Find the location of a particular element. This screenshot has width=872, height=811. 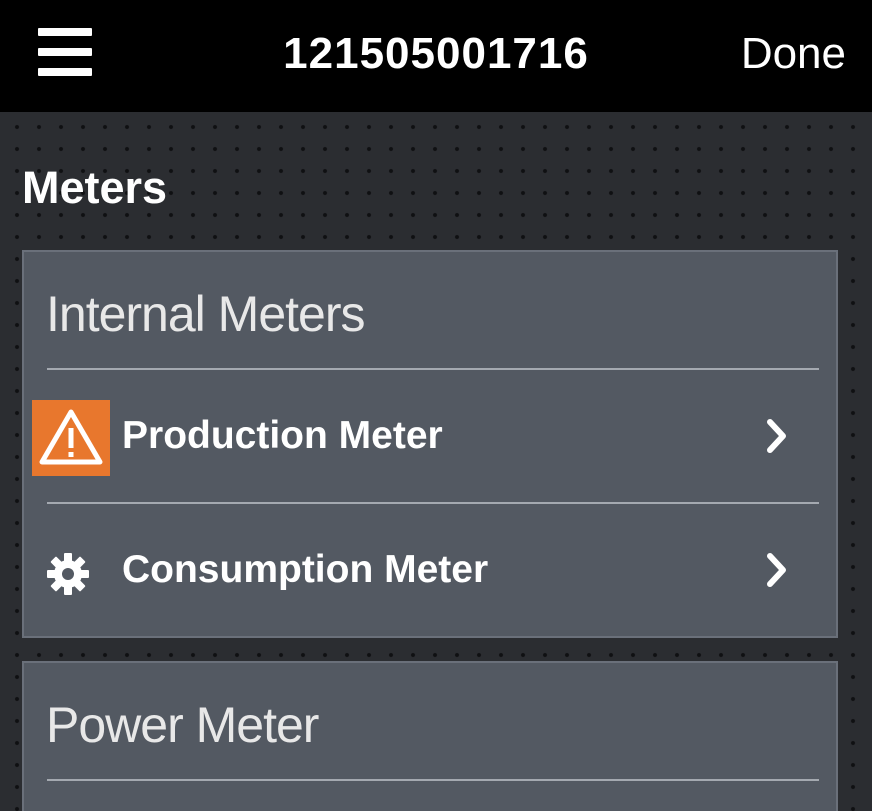

device-serial-title: 121505001716 is located at coordinates (436, 53).